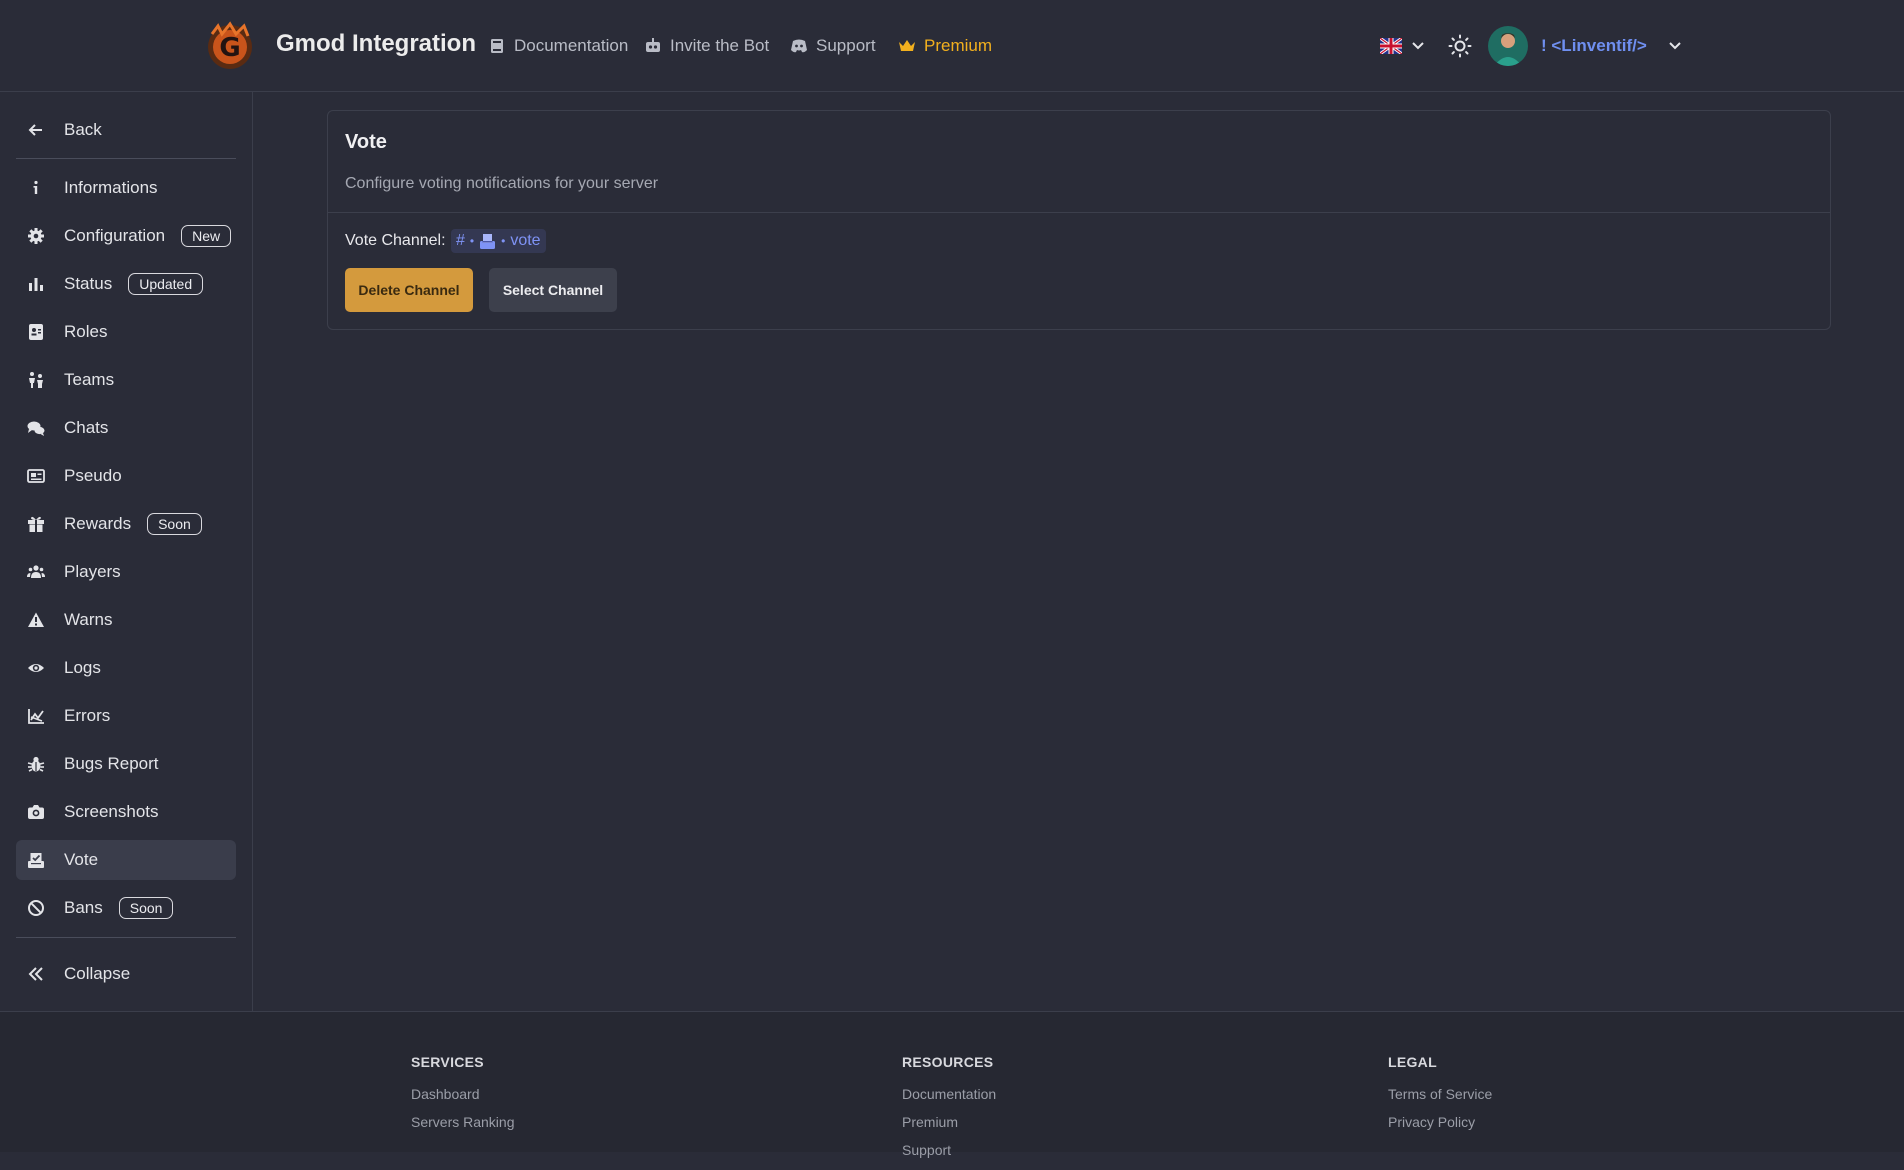 The width and height of the screenshot is (1904, 1170). I want to click on sidebar-item-label: Configuration, so click(115, 235).